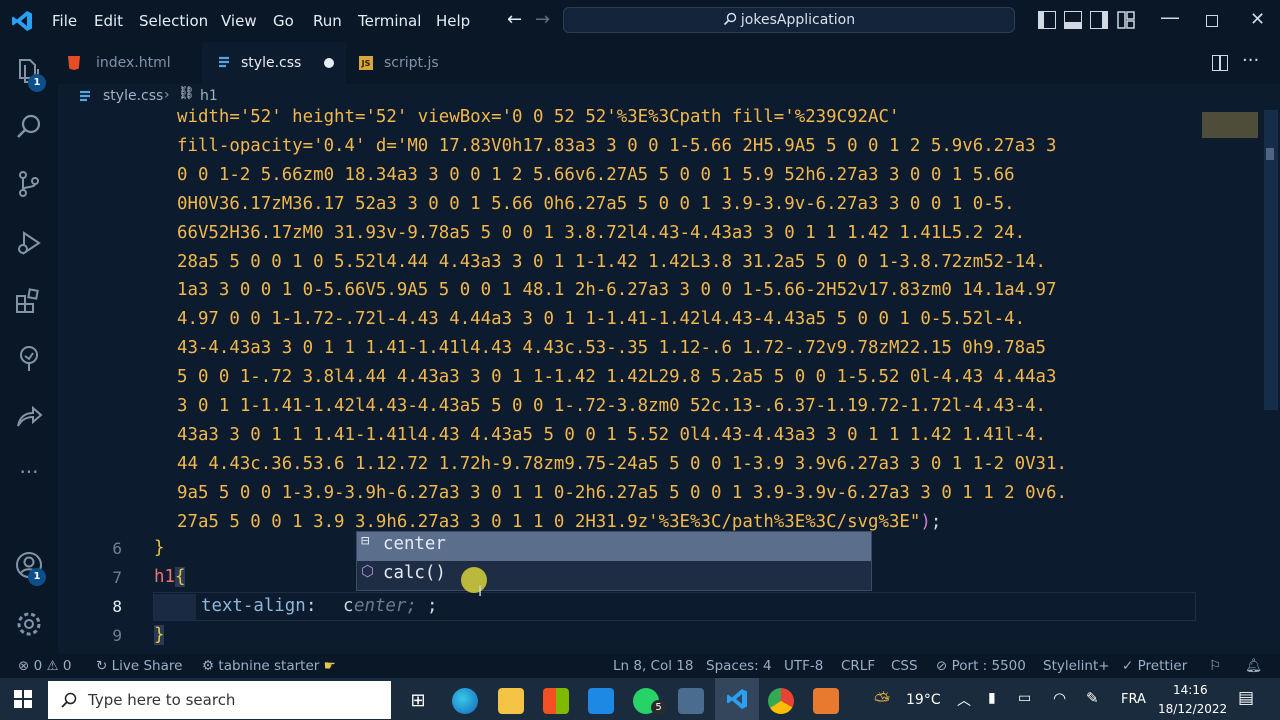  What do you see at coordinates (614, 546) in the screenshot?
I see `suggestion-center: ⊟ center` at bounding box center [614, 546].